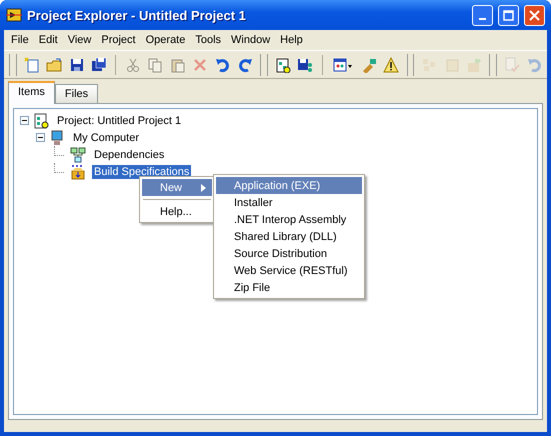 The height and width of the screenshot is (436, 551). I want to click on tab: Items, so click(31, 92).